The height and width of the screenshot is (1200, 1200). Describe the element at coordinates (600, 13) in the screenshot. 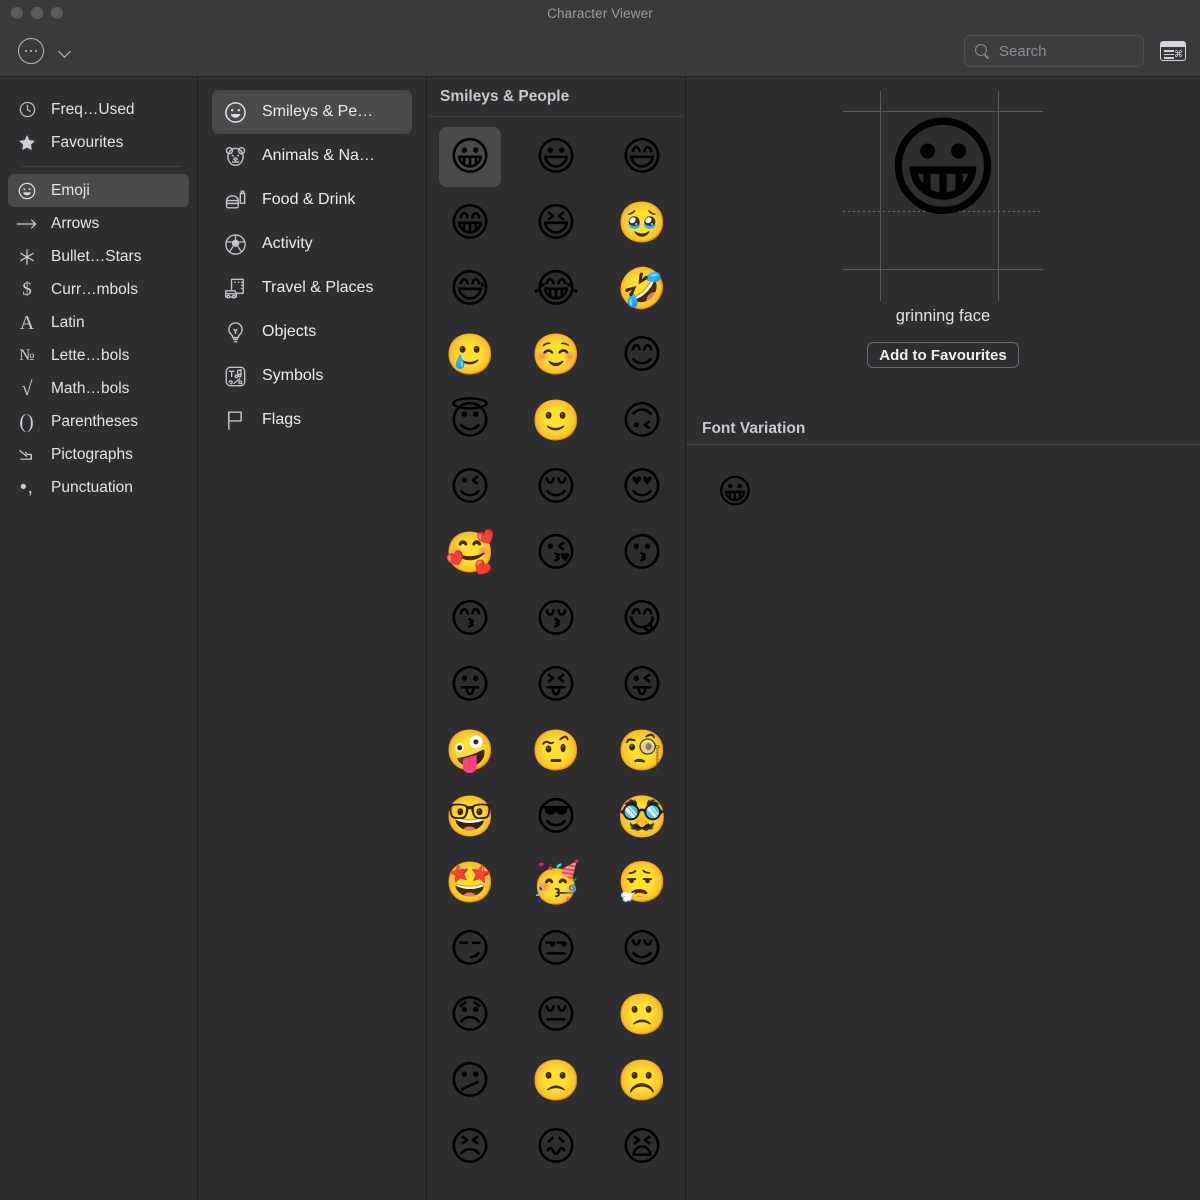

I see `window-title: Character Viewer` at that location.